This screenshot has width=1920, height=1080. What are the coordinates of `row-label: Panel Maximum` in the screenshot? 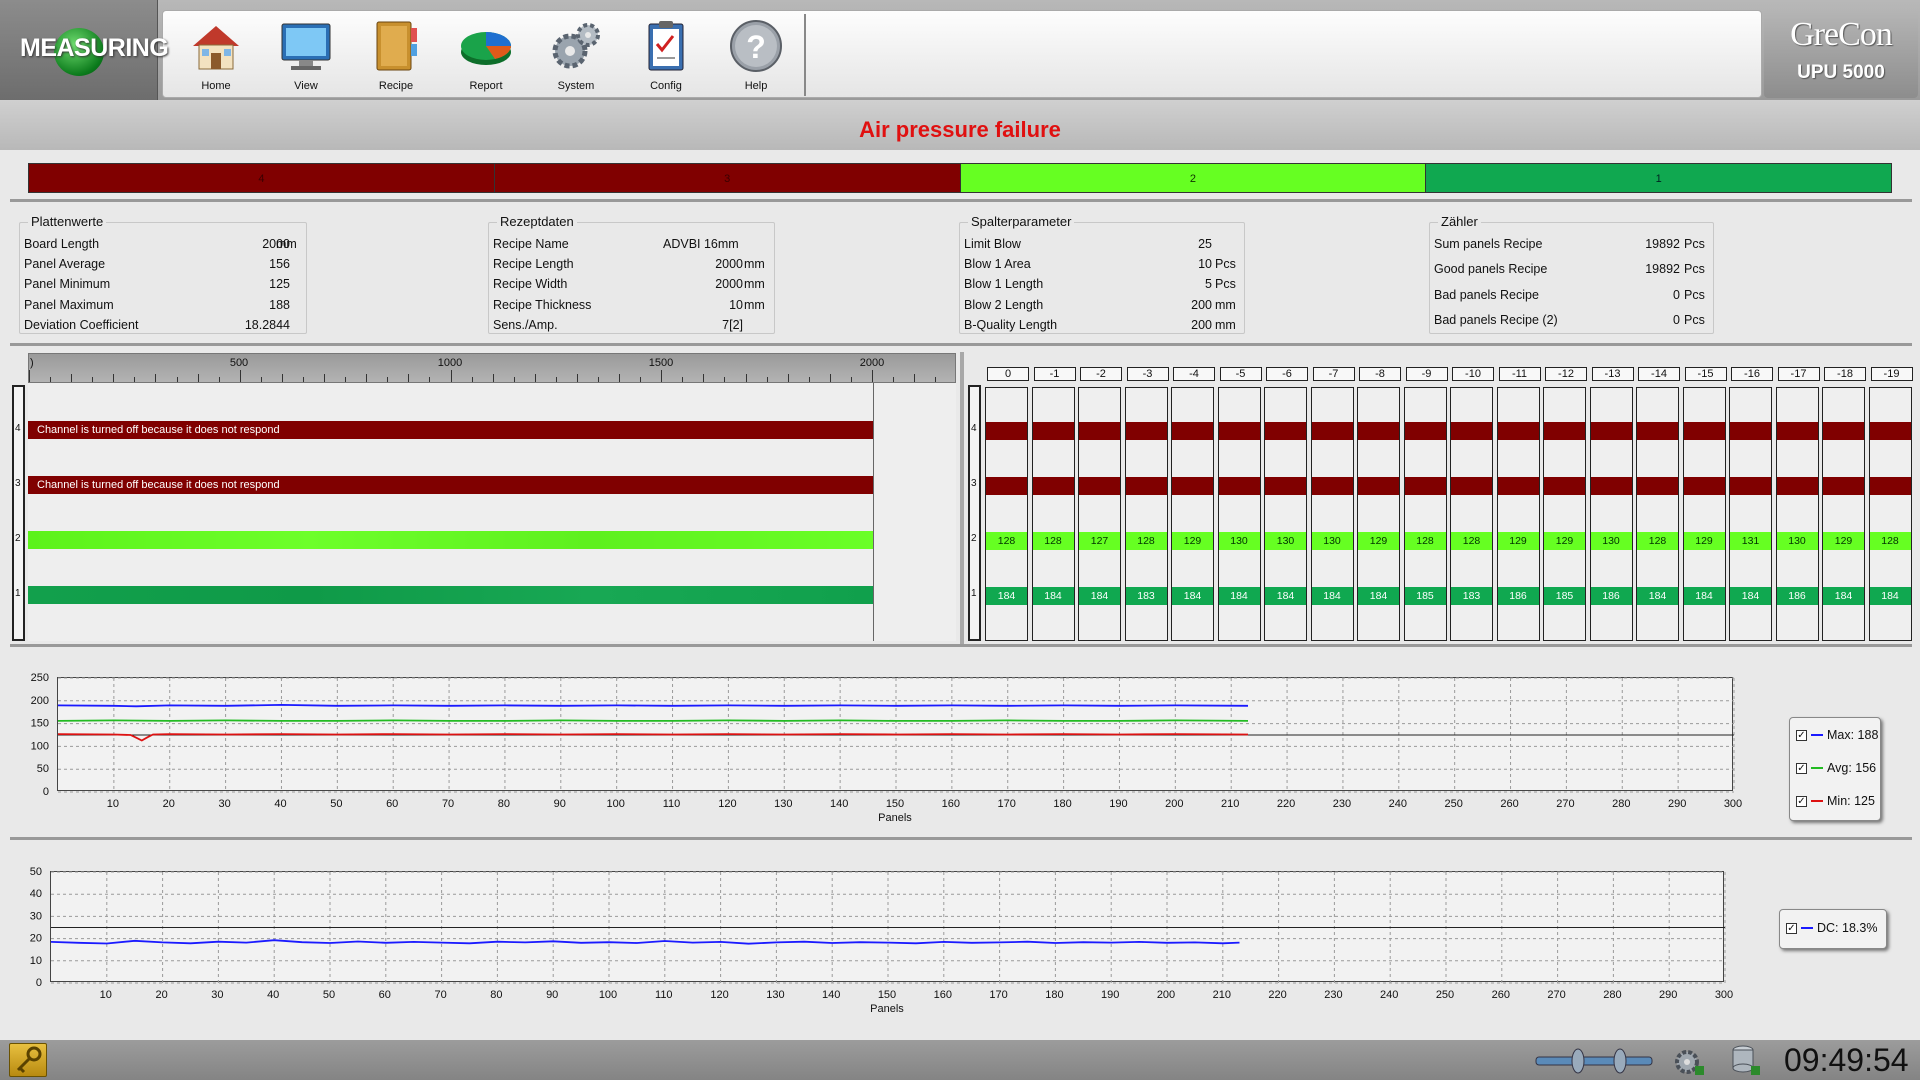 It's located at (69, 305).